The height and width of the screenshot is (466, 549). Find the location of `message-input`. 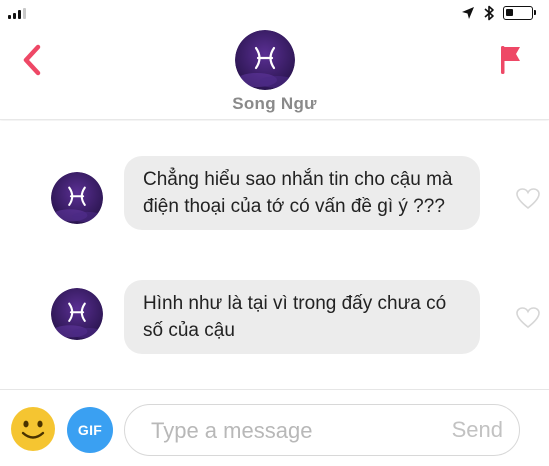

message-input is located at coordinates (281, 431).